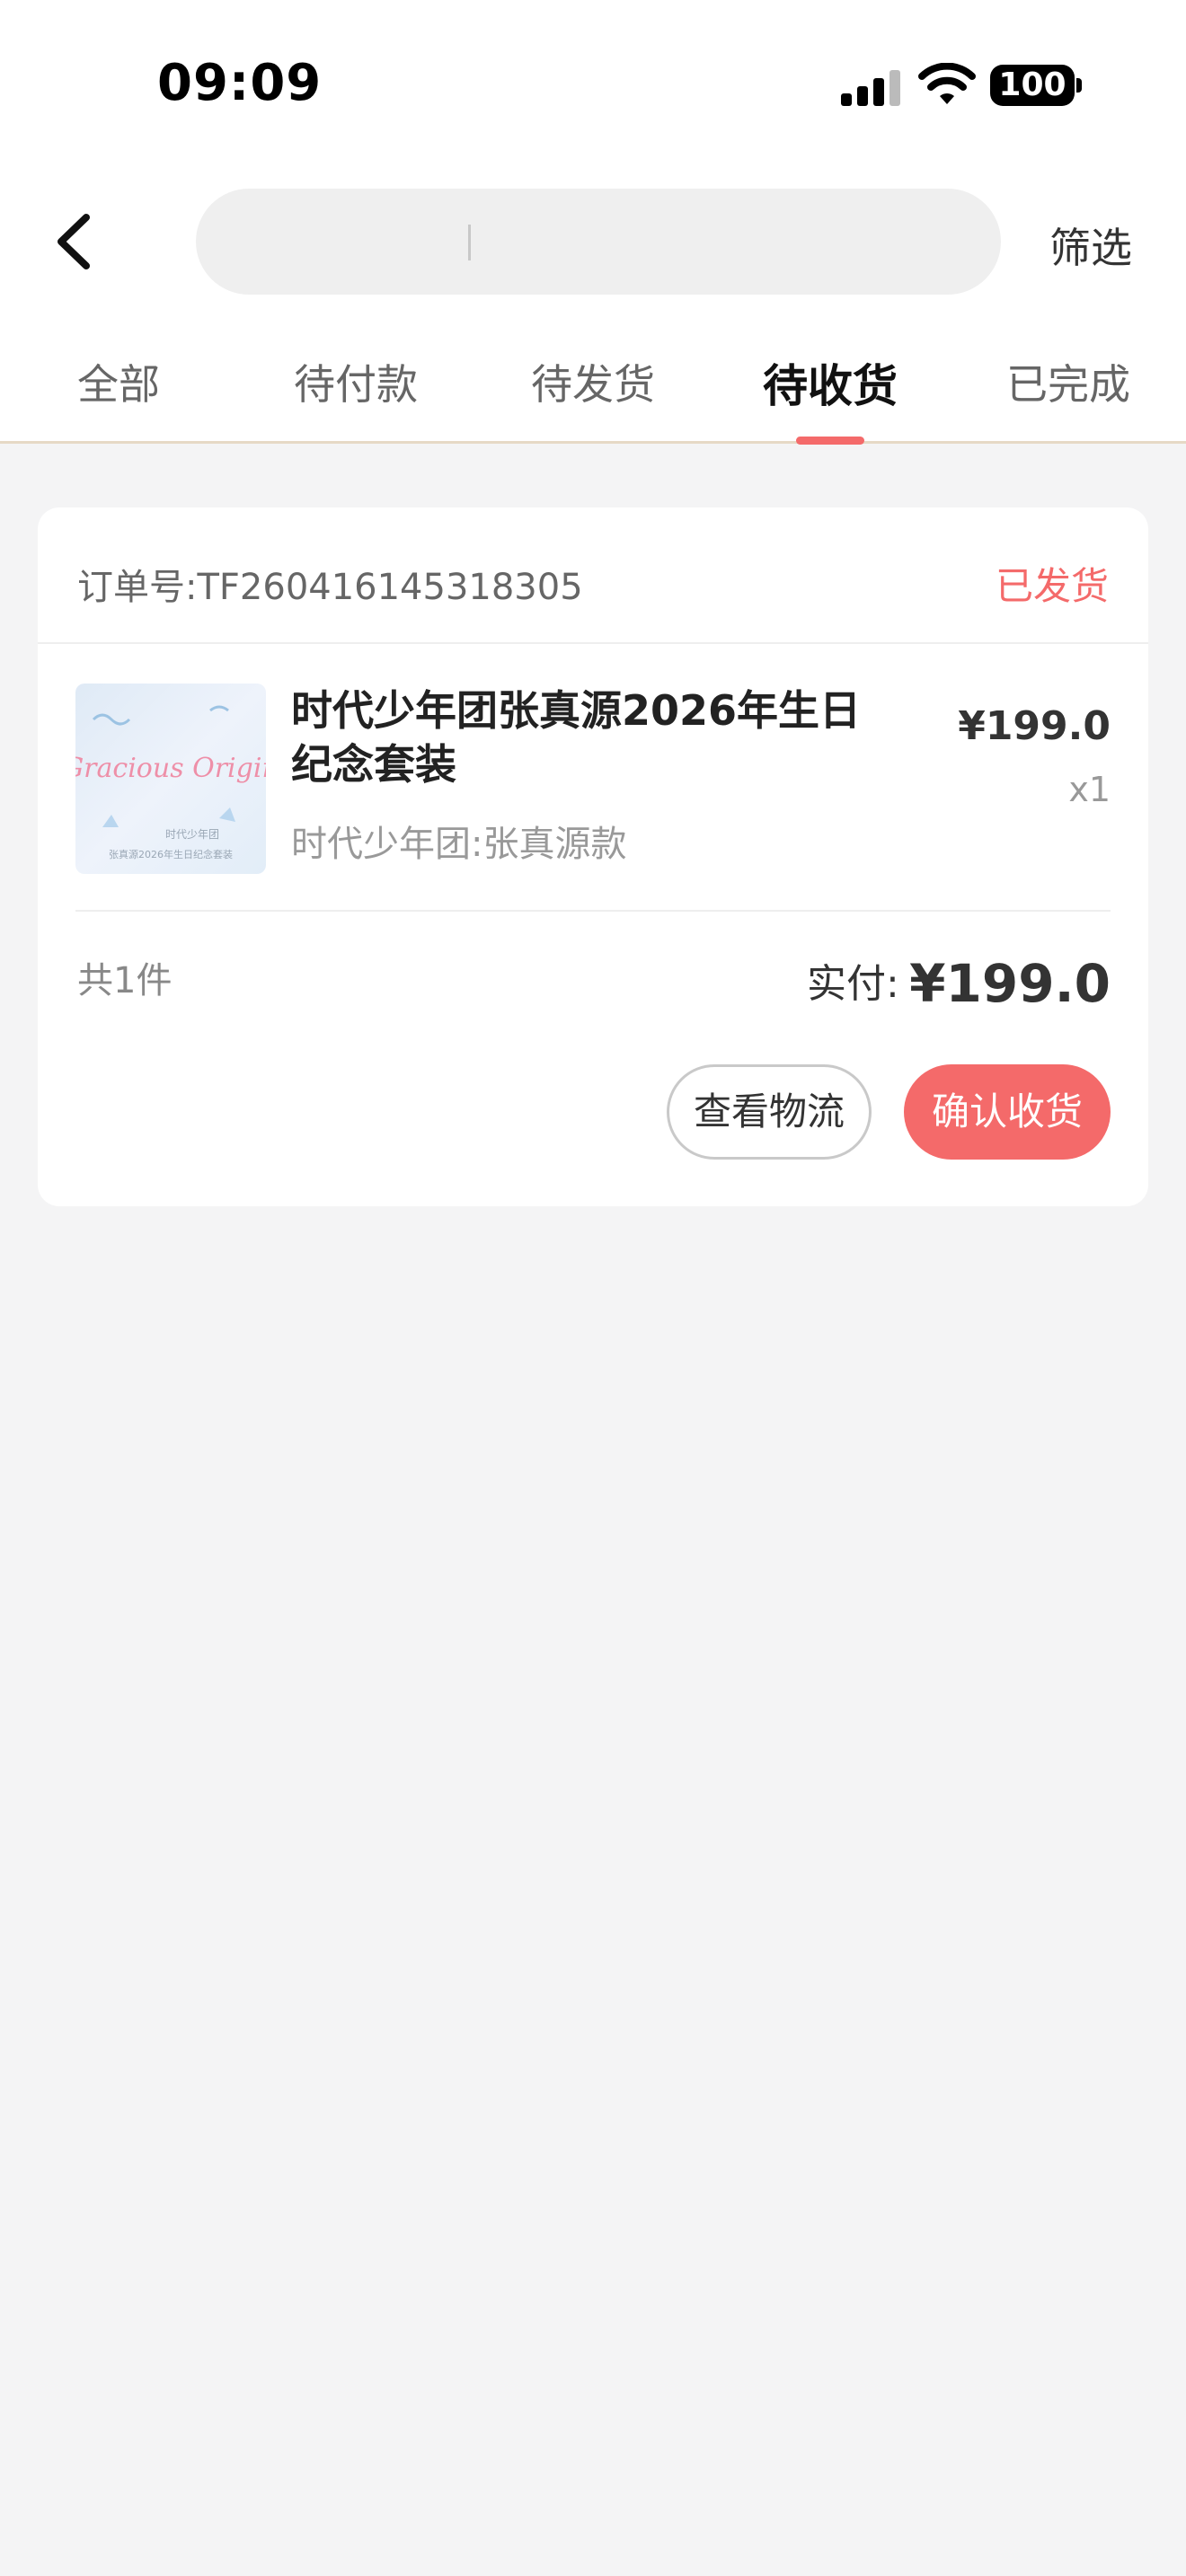 The width and height of the screenshot is (1186, 2576). What do you see at coordinates (769, 1112) in the screenshot?
I see `view-logistics-button: 查看物流` at bounding box center [769, 1112].